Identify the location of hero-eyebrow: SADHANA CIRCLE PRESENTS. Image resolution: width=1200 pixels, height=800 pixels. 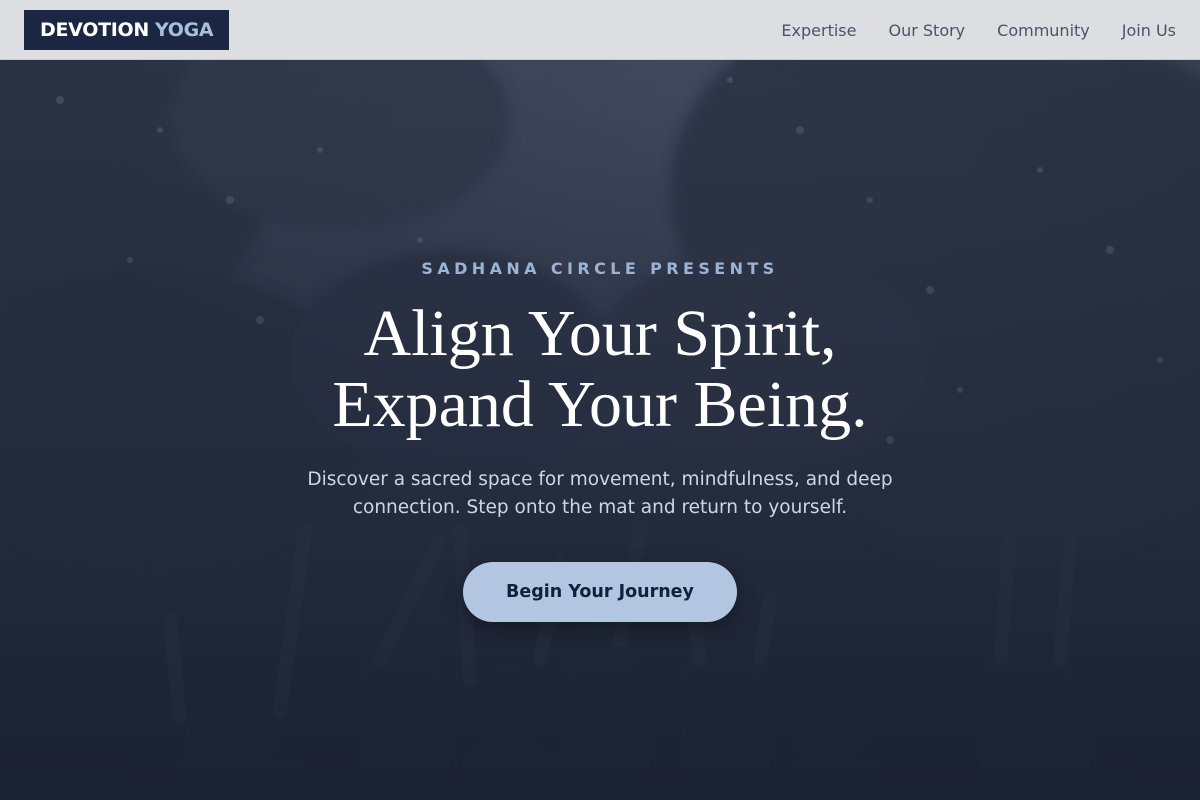
(600, 268).